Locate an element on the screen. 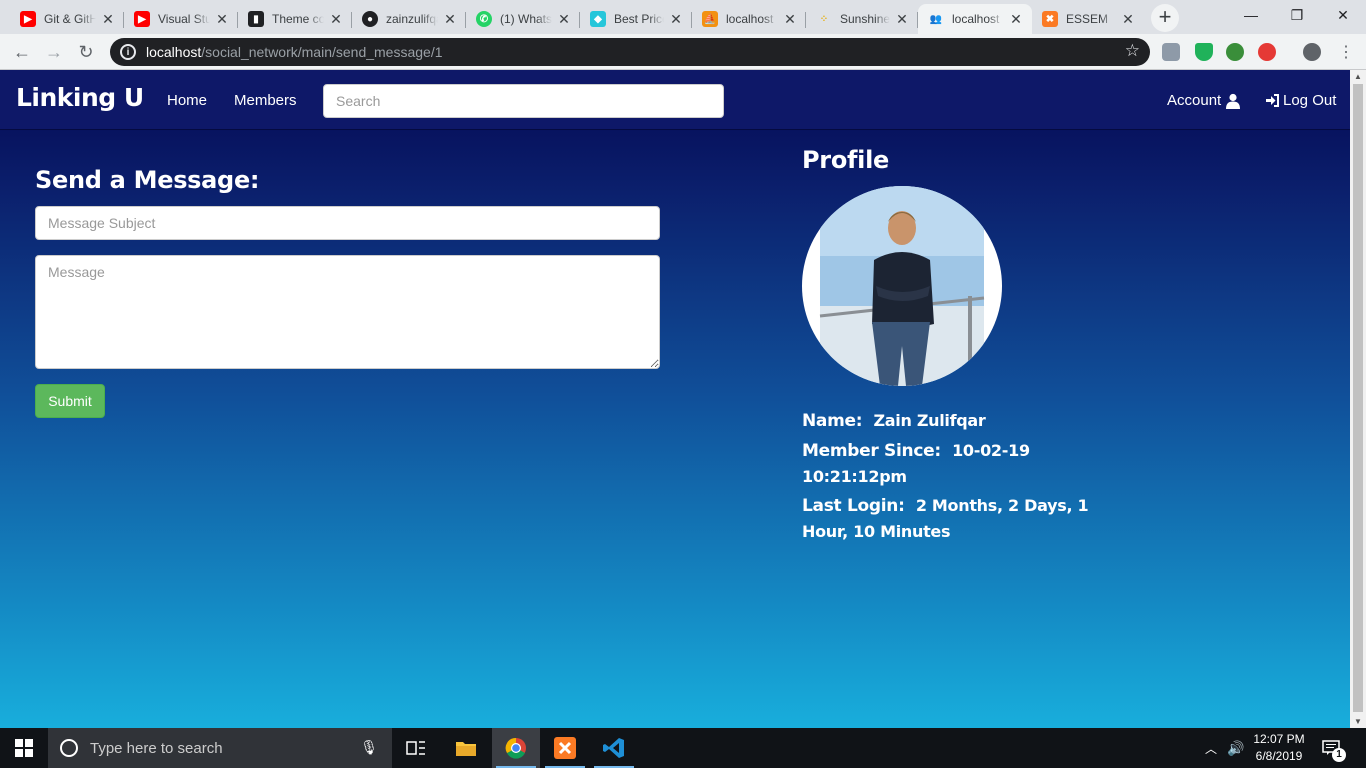  name-label: Name: is located at coordinates (832, 421).